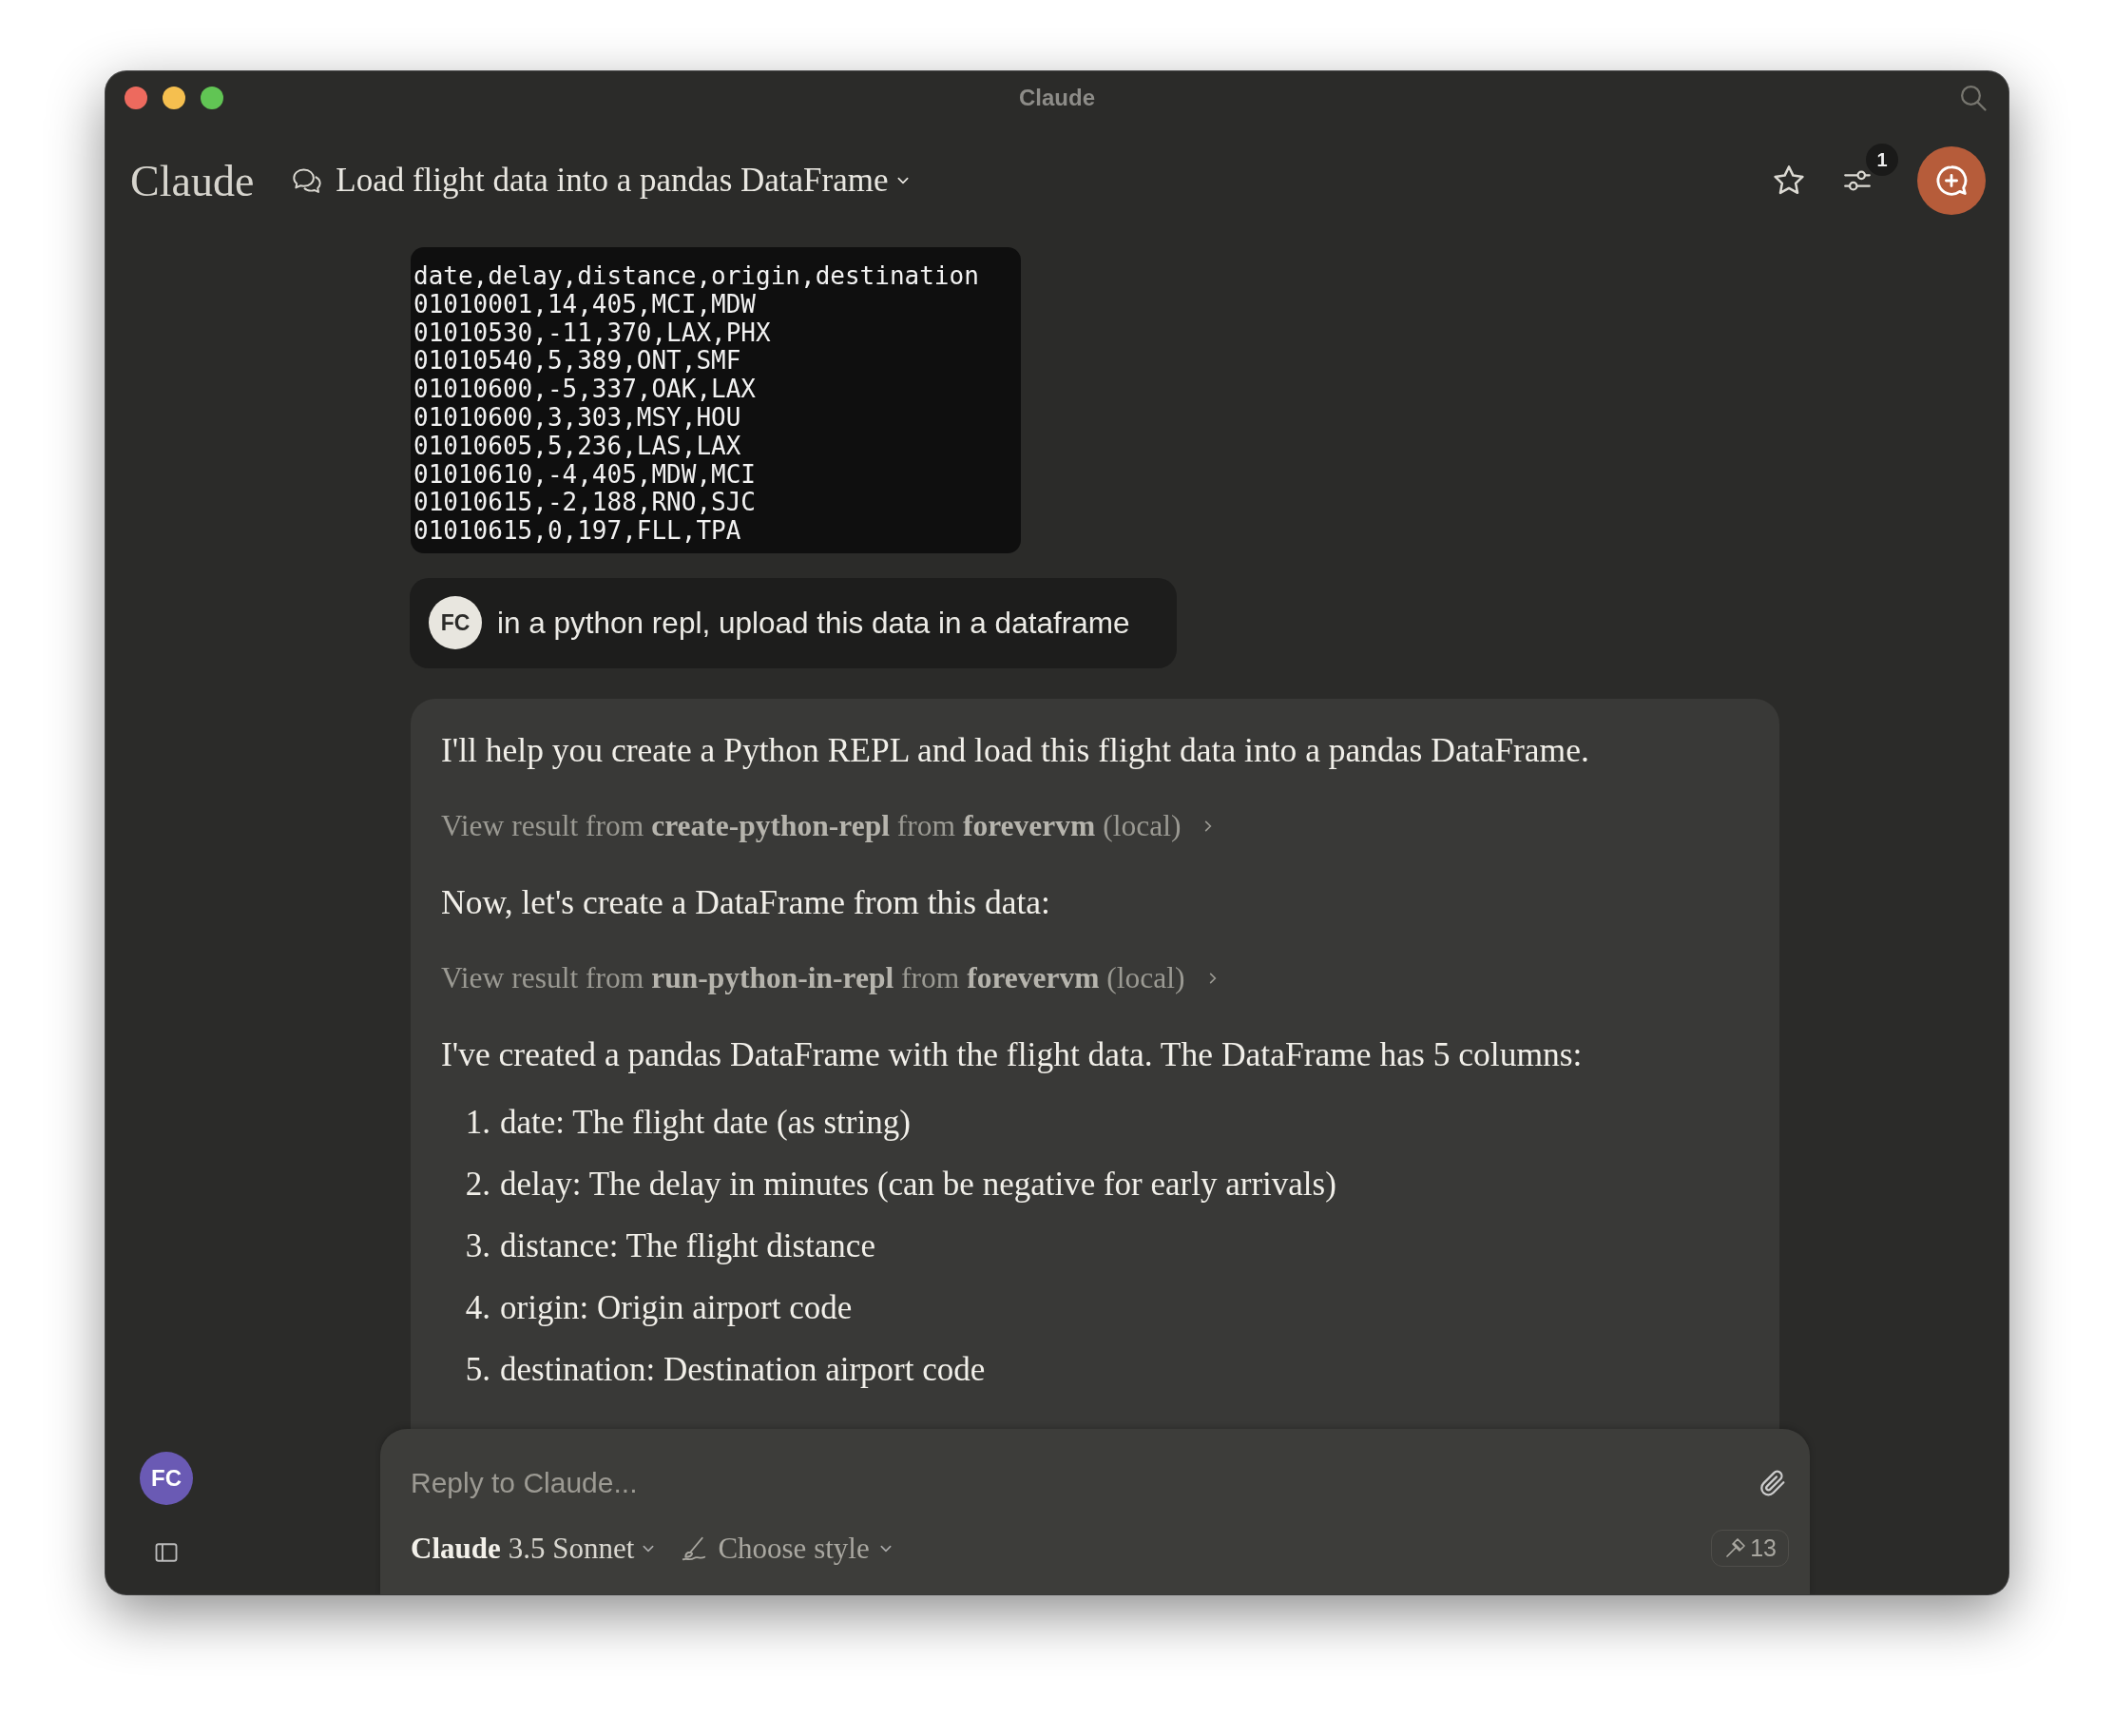 The width and height of the screenshot is (2114, 1736). What do you see at coordinates (585, 390) in the screenshot?
I see `code-line: 01010600,-5,337,OAK,LAX` at bounding box center [585, 390].